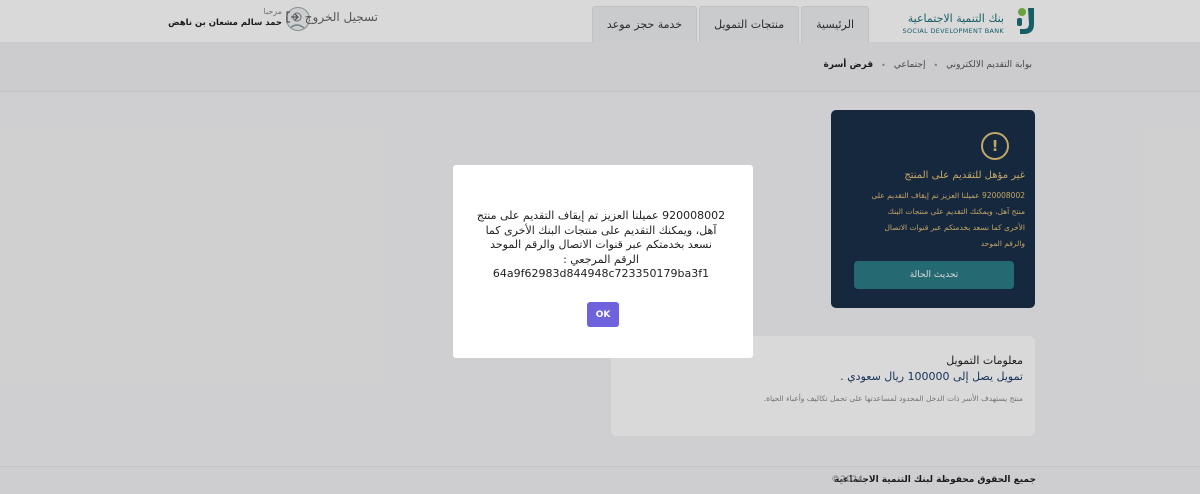  Describe the element at coordinates (603, 314) in the screenshot. I see `ok-button: OK` at that location.